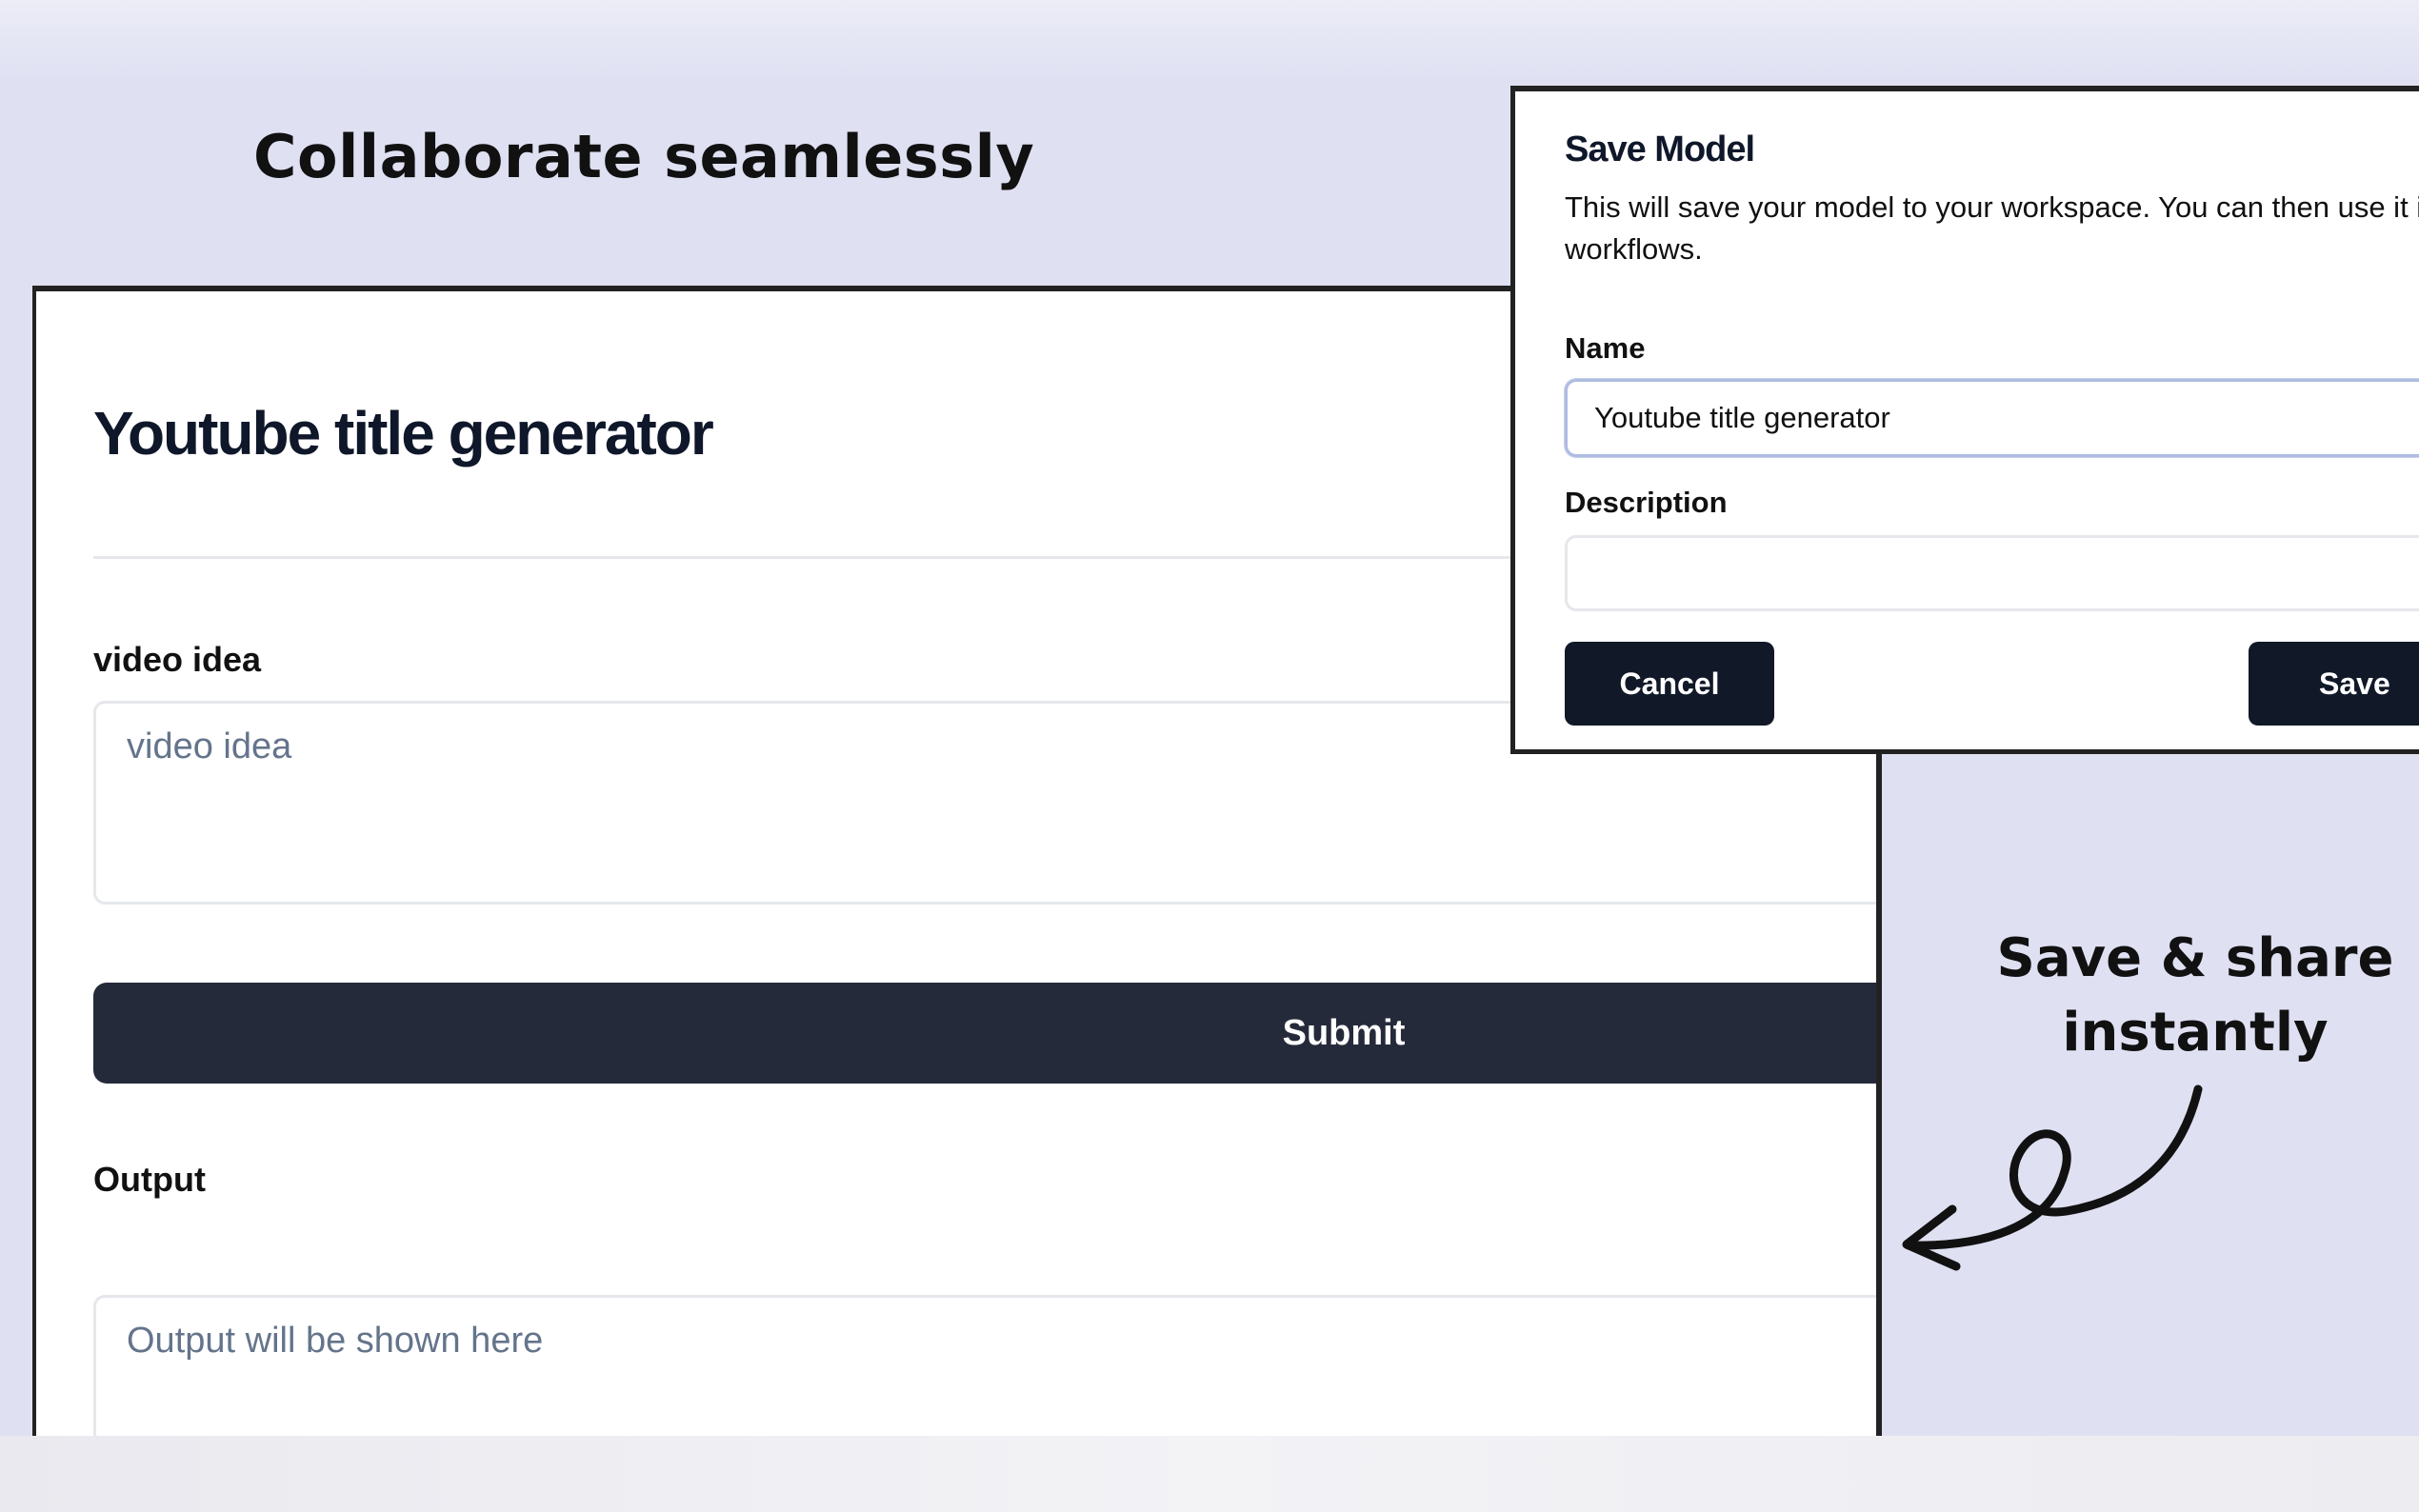  Describe the element at coordinates (1660, 149) in the screenshot. I see `dialog-title: Save Model` at that location.